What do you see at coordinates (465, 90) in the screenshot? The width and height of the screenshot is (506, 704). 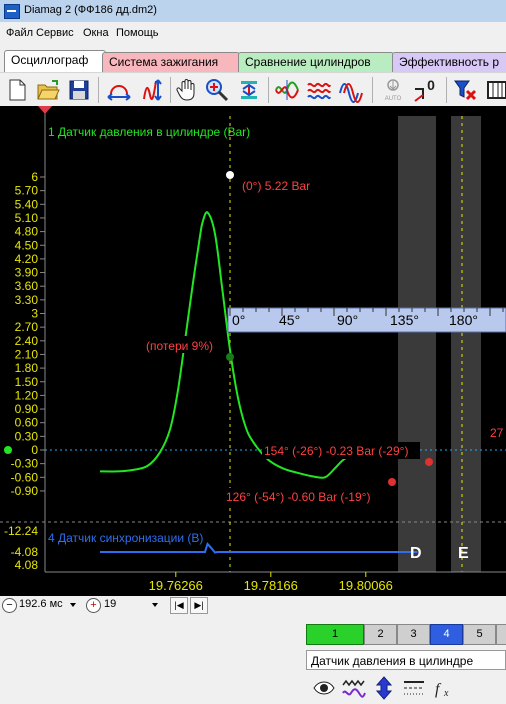 I see `filter-icon` at bounding box center [465, 90].